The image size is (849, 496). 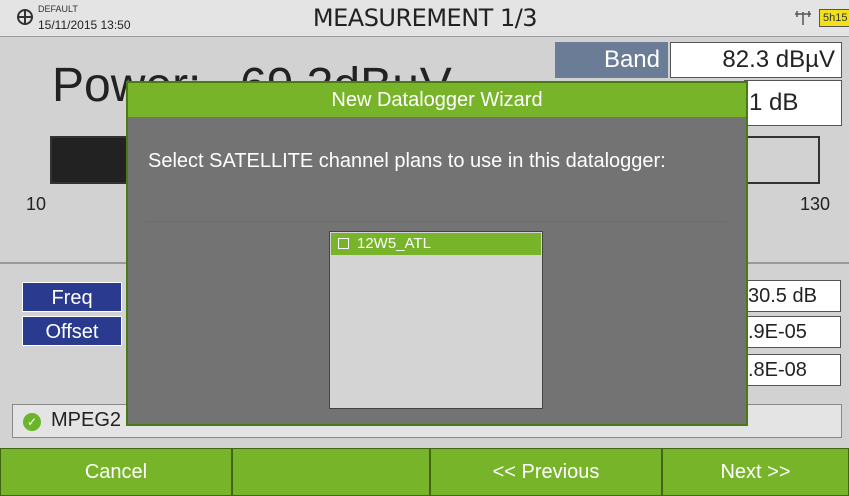 What do you see at coordinates (436, 244) in the screenshot?
I see `list-item: 12W5_ATL` at bounding box center [436, 244].